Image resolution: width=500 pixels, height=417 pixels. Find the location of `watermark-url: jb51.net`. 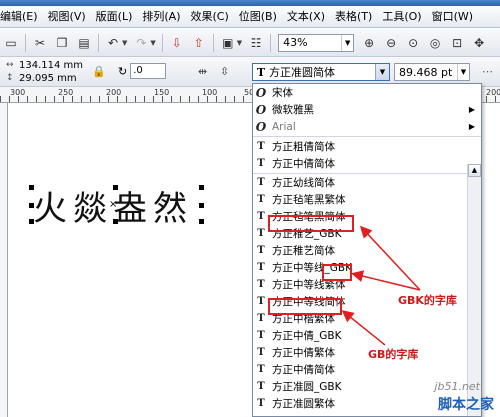

watermark-url: jb51.net is located at coordinates (457, 386).